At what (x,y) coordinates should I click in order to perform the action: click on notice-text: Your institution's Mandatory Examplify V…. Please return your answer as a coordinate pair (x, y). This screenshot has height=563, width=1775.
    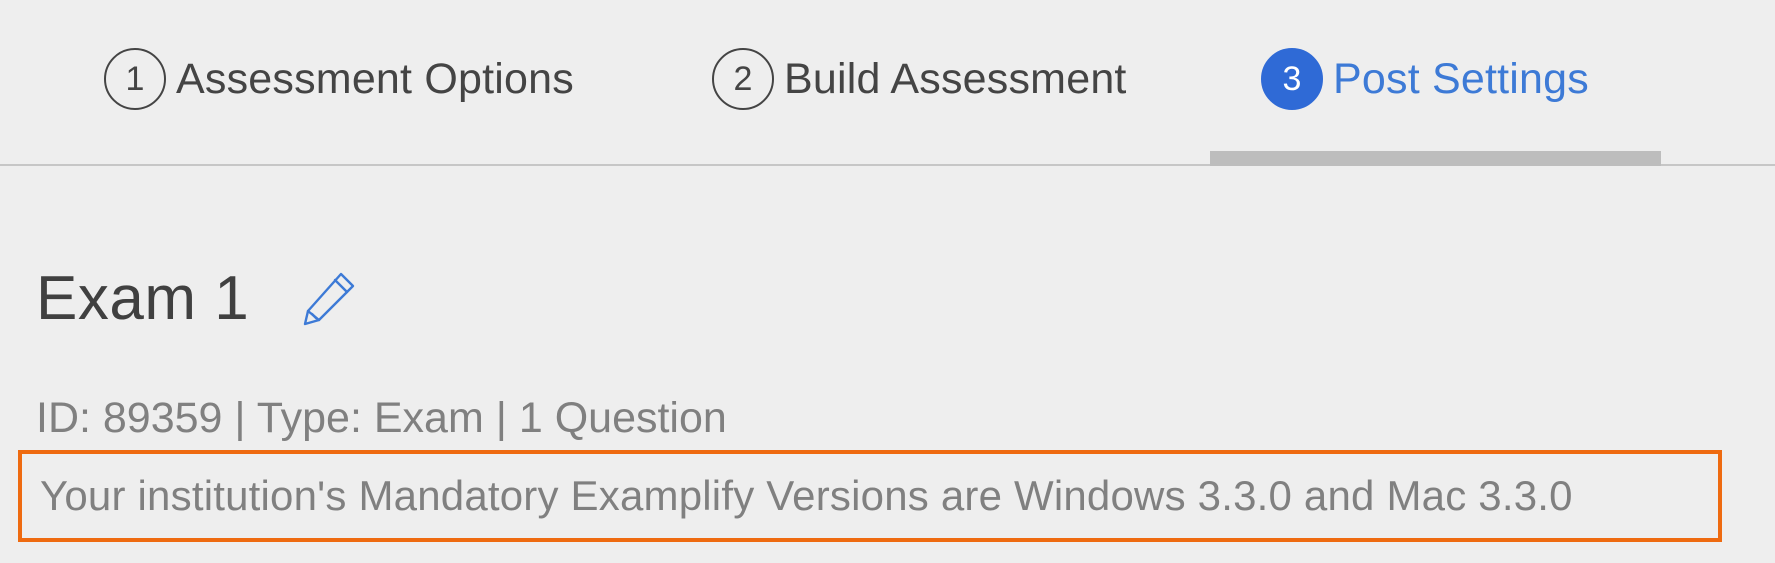
    Looking at the image, I should click on (806, 495).